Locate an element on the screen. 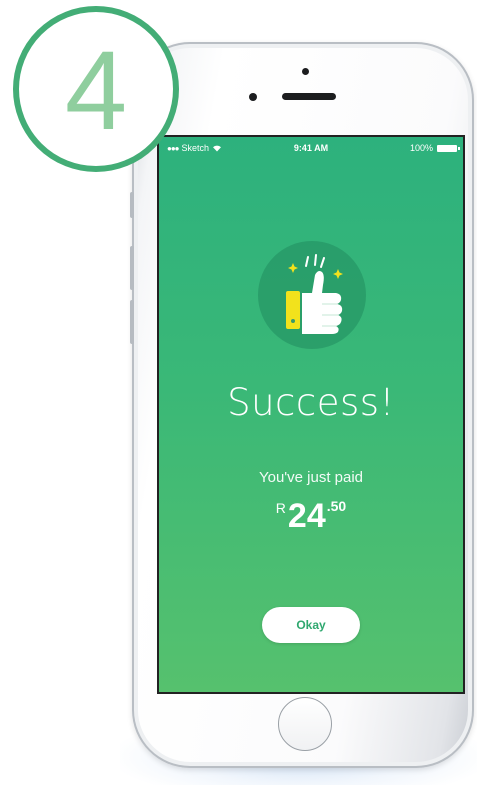 Image resolution: width=477 pixels, height=785 pixels. status-right: 100% is located at coordinates (434, 148).